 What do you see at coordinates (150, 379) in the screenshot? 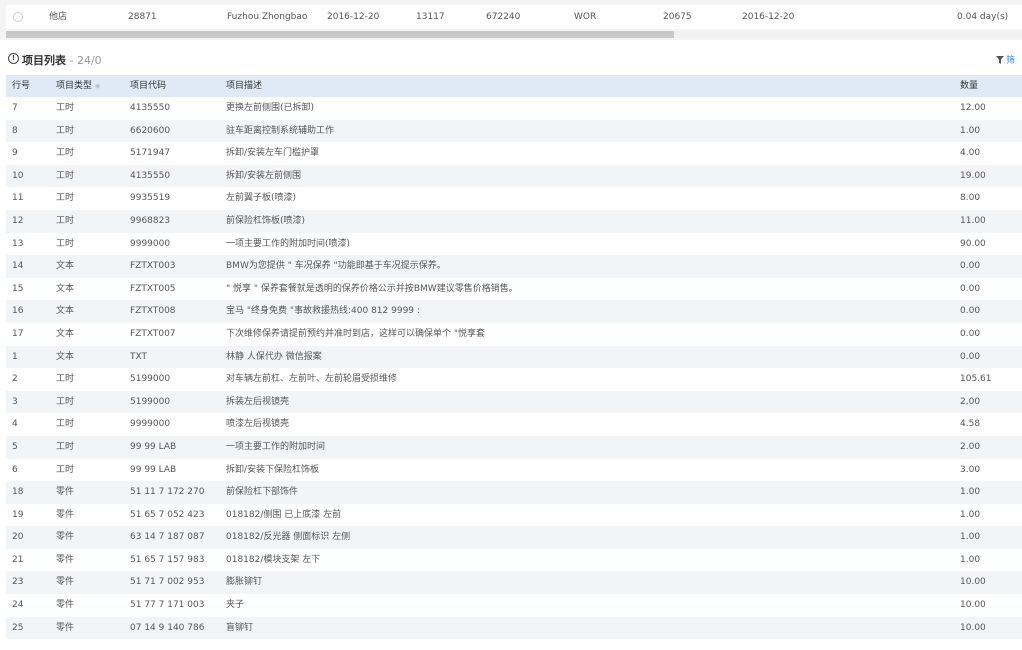
I see `cell-item-code: 5199000` at bounding box center [150, 379].